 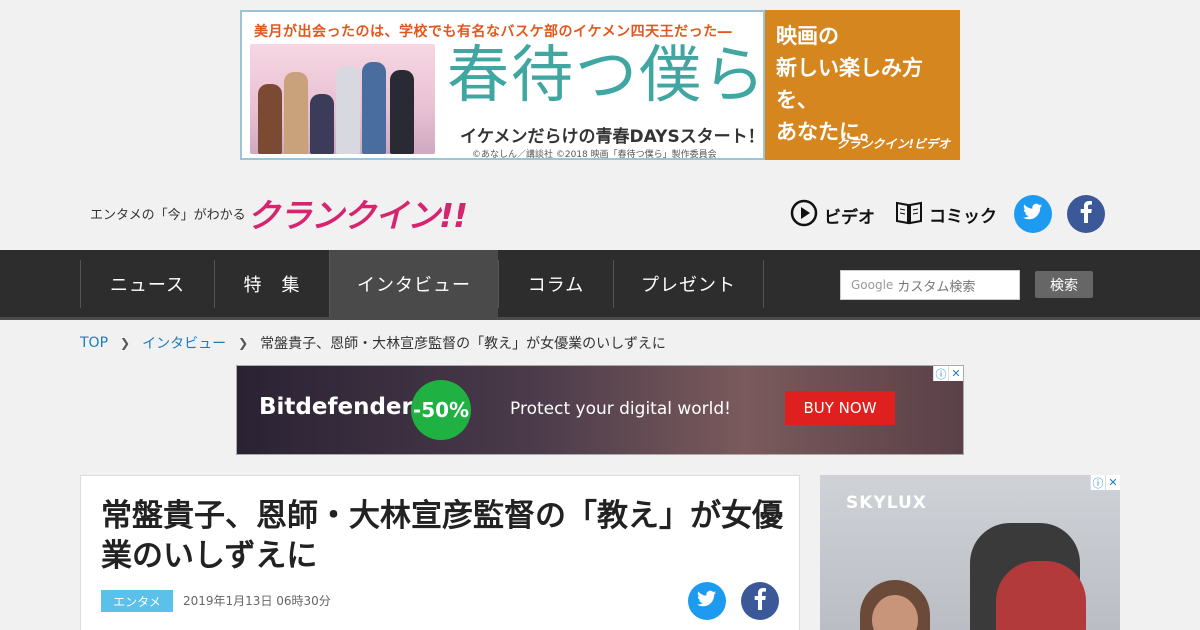 What do you see at coordinates (1041, 595) in the screenshot?
I see `ad-seat-cushion` at bounding box center [1041, 595].